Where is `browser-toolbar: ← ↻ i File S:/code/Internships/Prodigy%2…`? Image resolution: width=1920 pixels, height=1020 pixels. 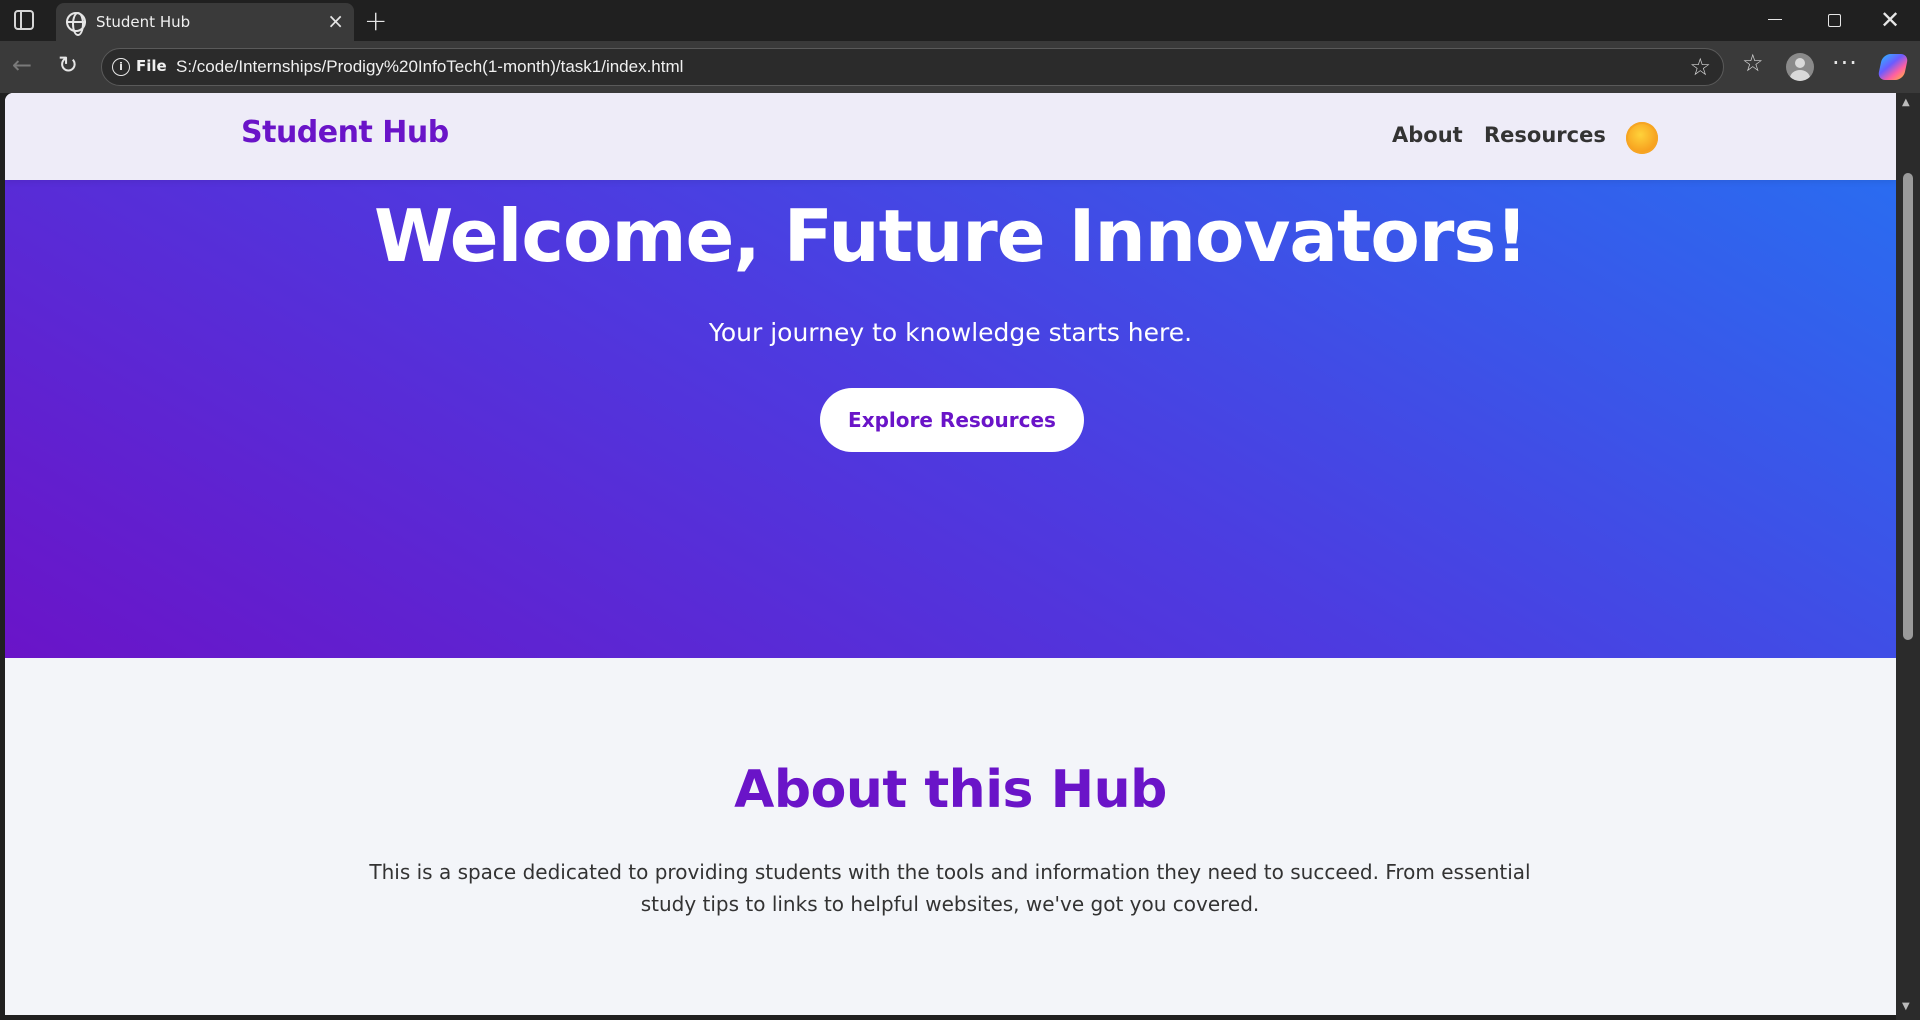 browser-toolbar: ← ↻ i File S:/code/Internships/Prodigy%2… is located at coordinates (960, 67).